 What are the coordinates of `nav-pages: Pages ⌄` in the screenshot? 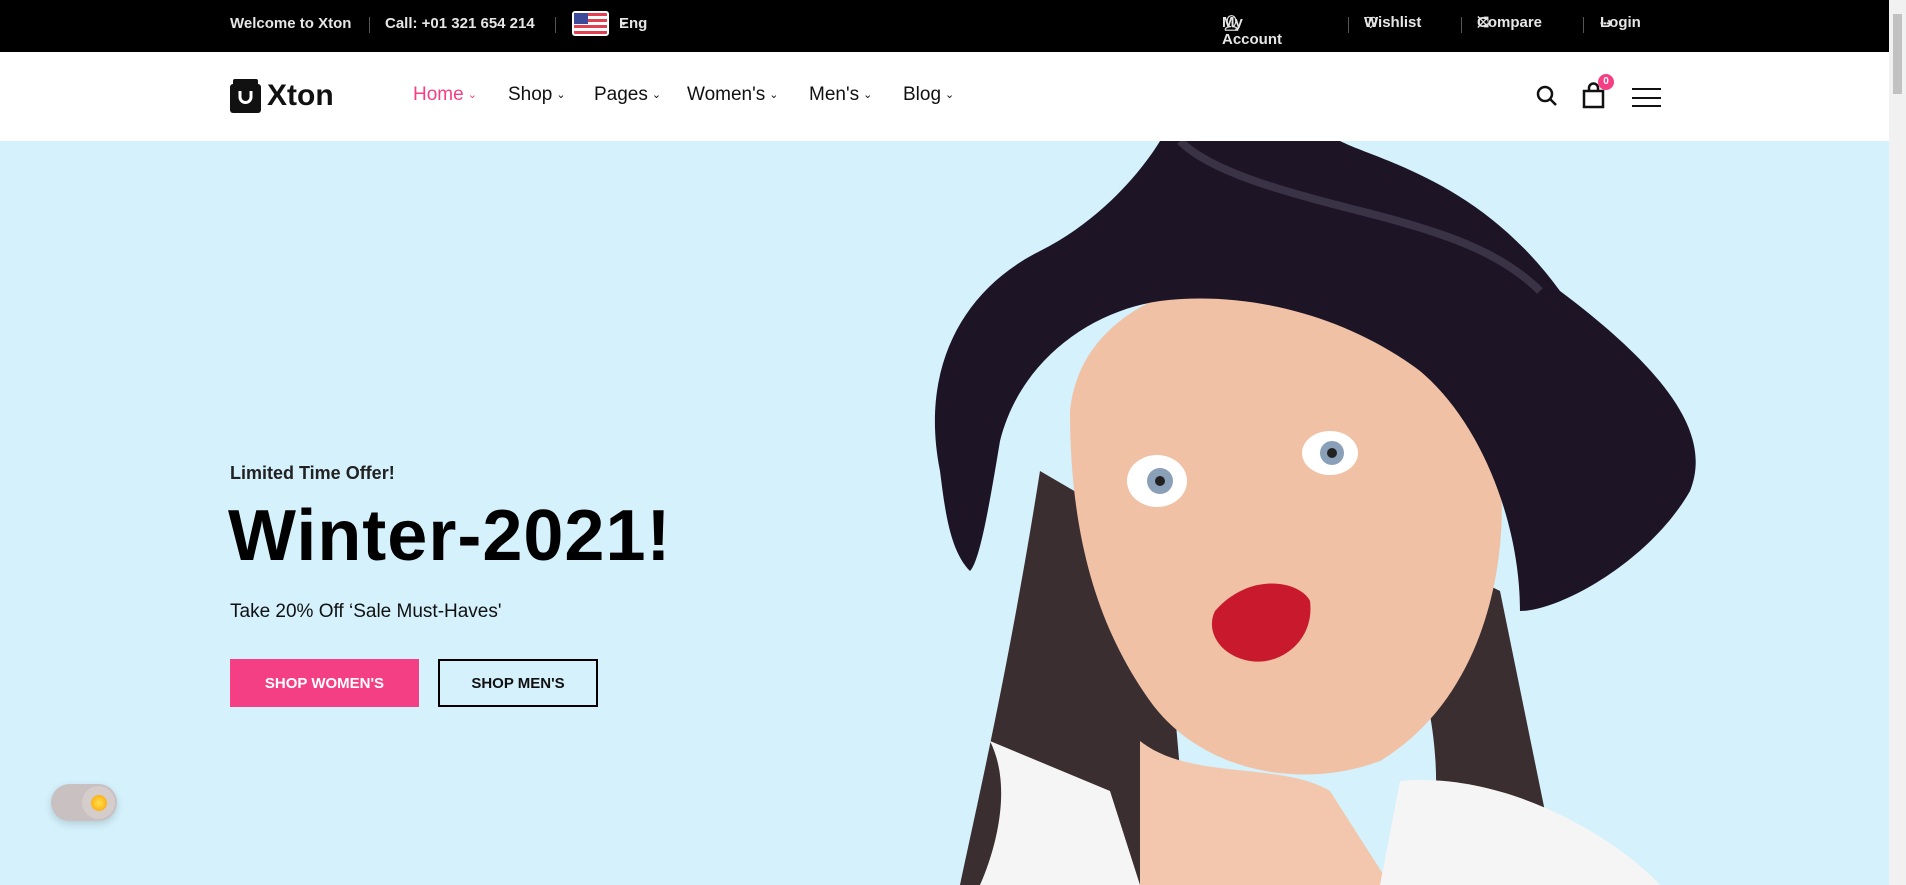 It's located at (627, 95).